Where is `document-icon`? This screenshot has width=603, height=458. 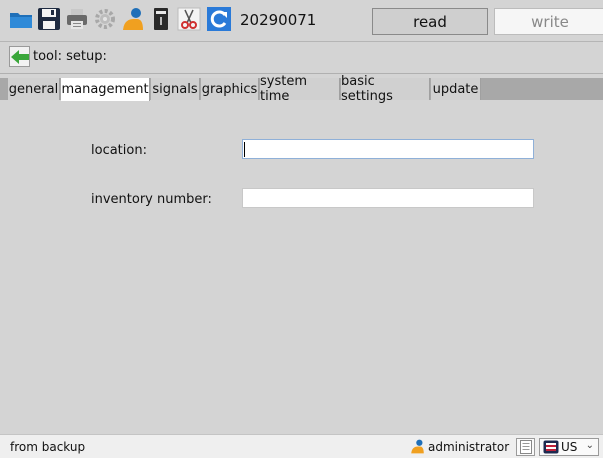
document-icon is located at coordinates (525, 447).